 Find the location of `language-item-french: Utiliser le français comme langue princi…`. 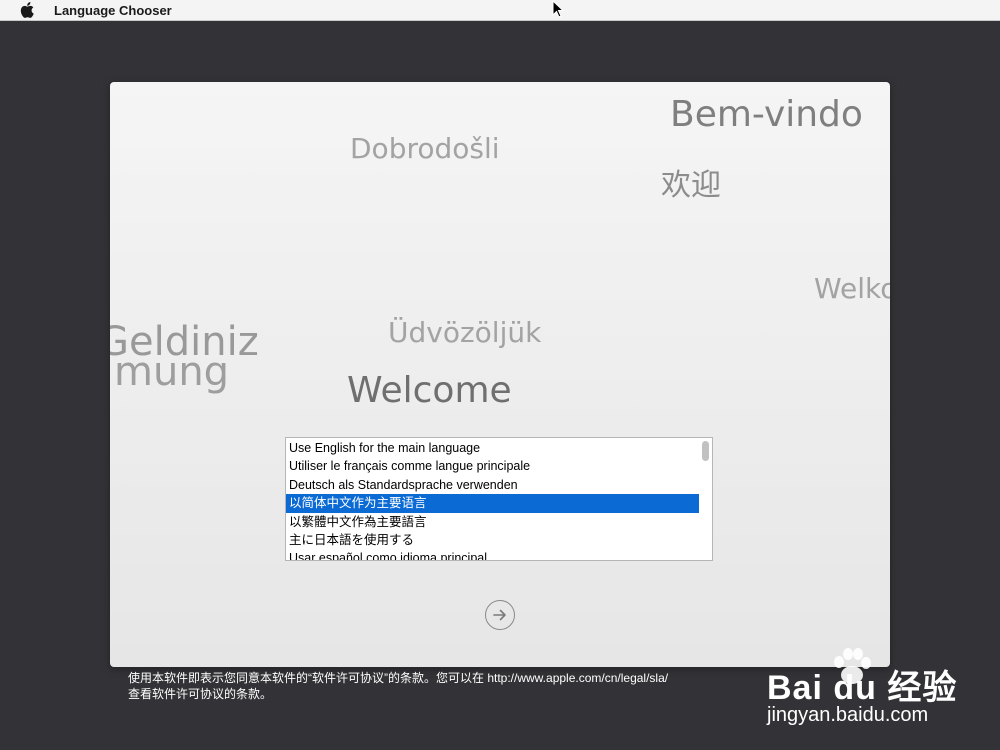

language-item-french: Utiliser le français comme langue princi… is located at coordinates (492, 466).